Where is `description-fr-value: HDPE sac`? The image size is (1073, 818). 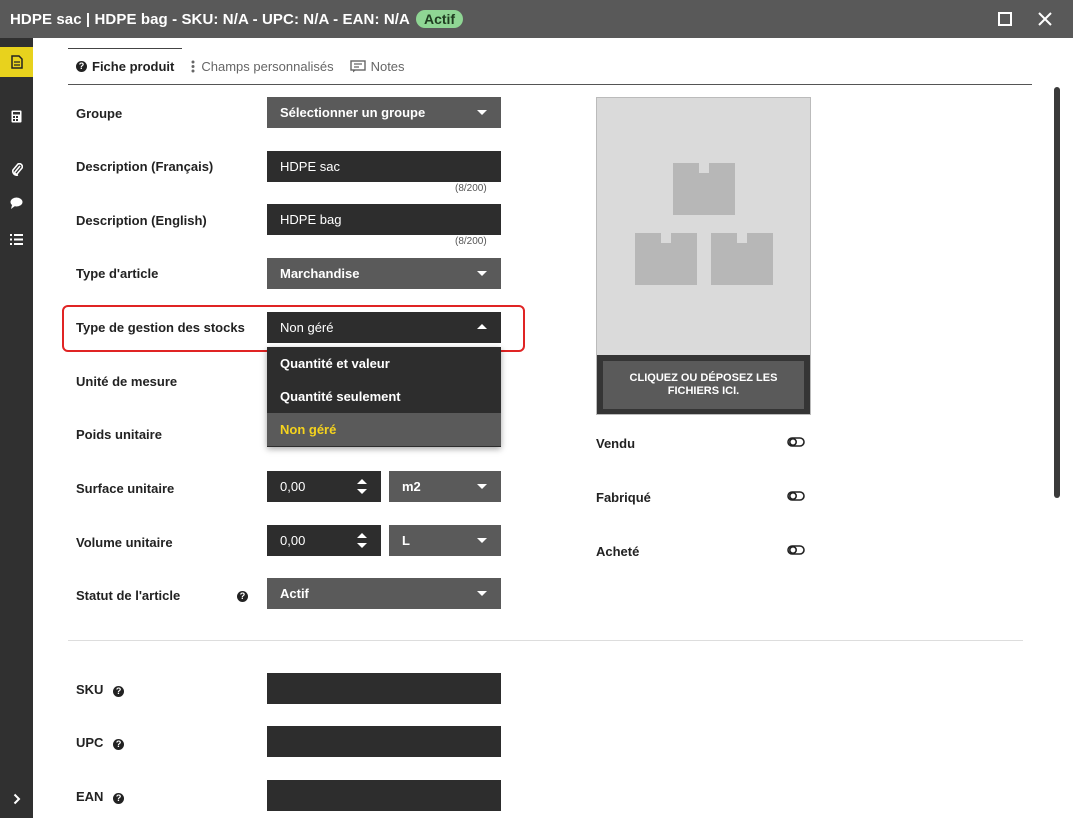
description-fr-value: HDPE sac is located at coordinates (310, 166).